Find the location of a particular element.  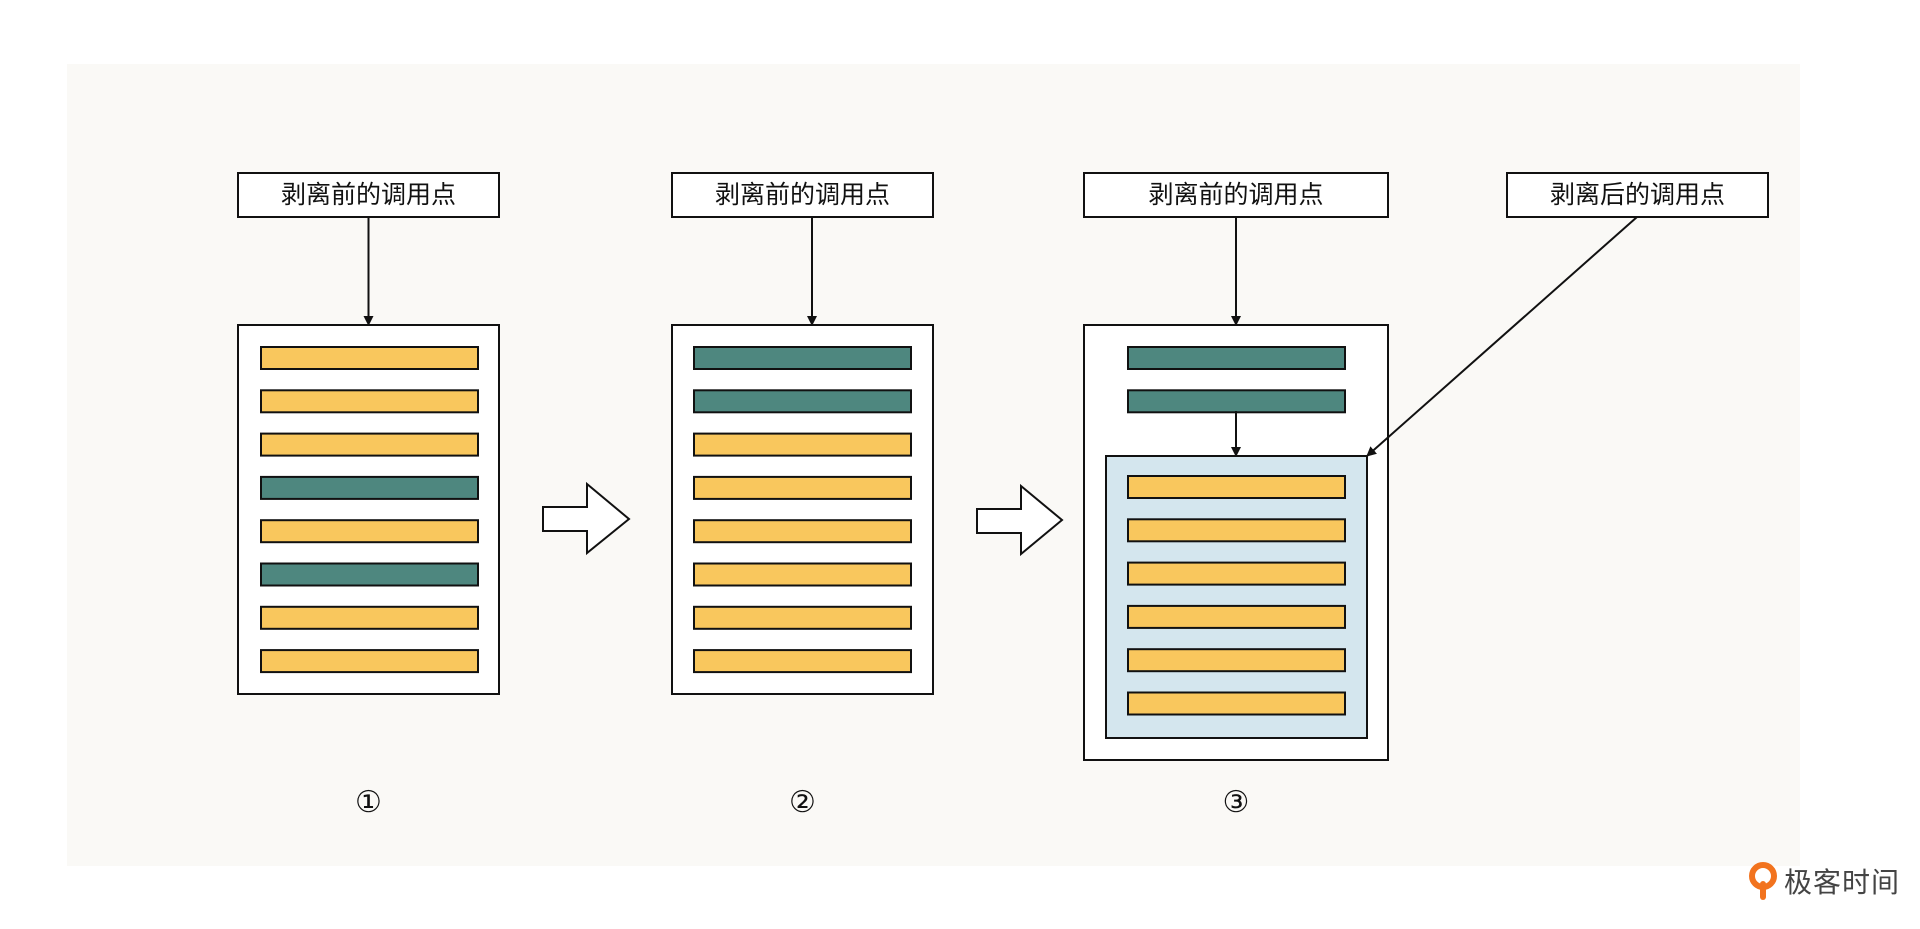

panel-2-code-box is located at coordinates (802, 509).